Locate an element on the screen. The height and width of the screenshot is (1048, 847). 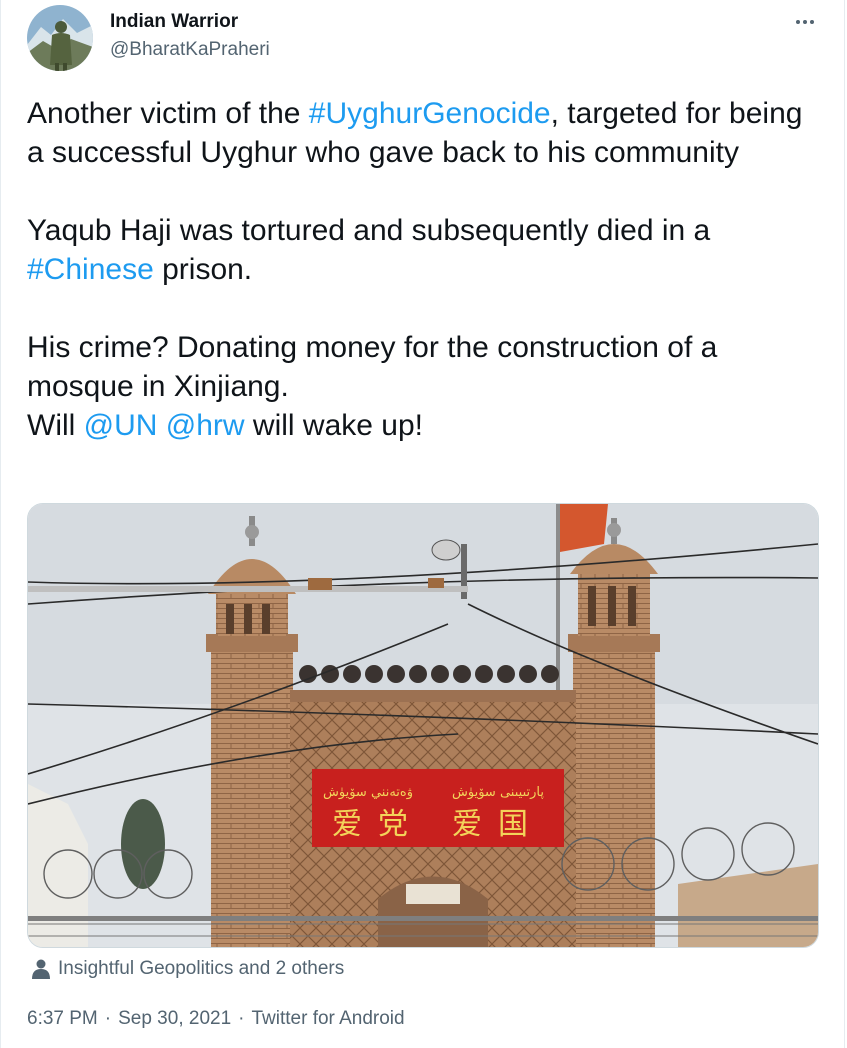
hashtag-link: #UyghurGenocide is located at coordinates (430, 113).